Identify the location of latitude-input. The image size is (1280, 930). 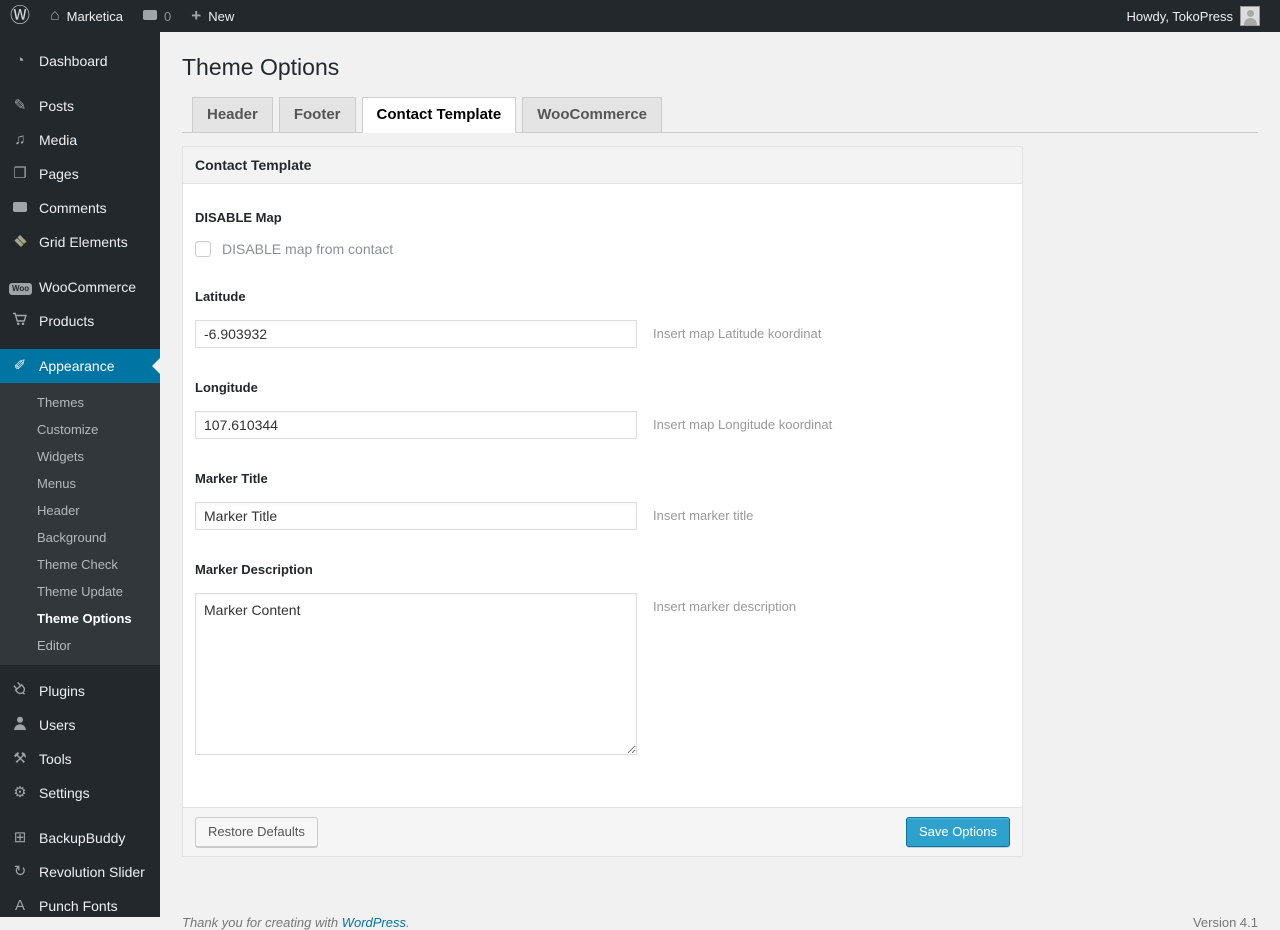
(416, 334).